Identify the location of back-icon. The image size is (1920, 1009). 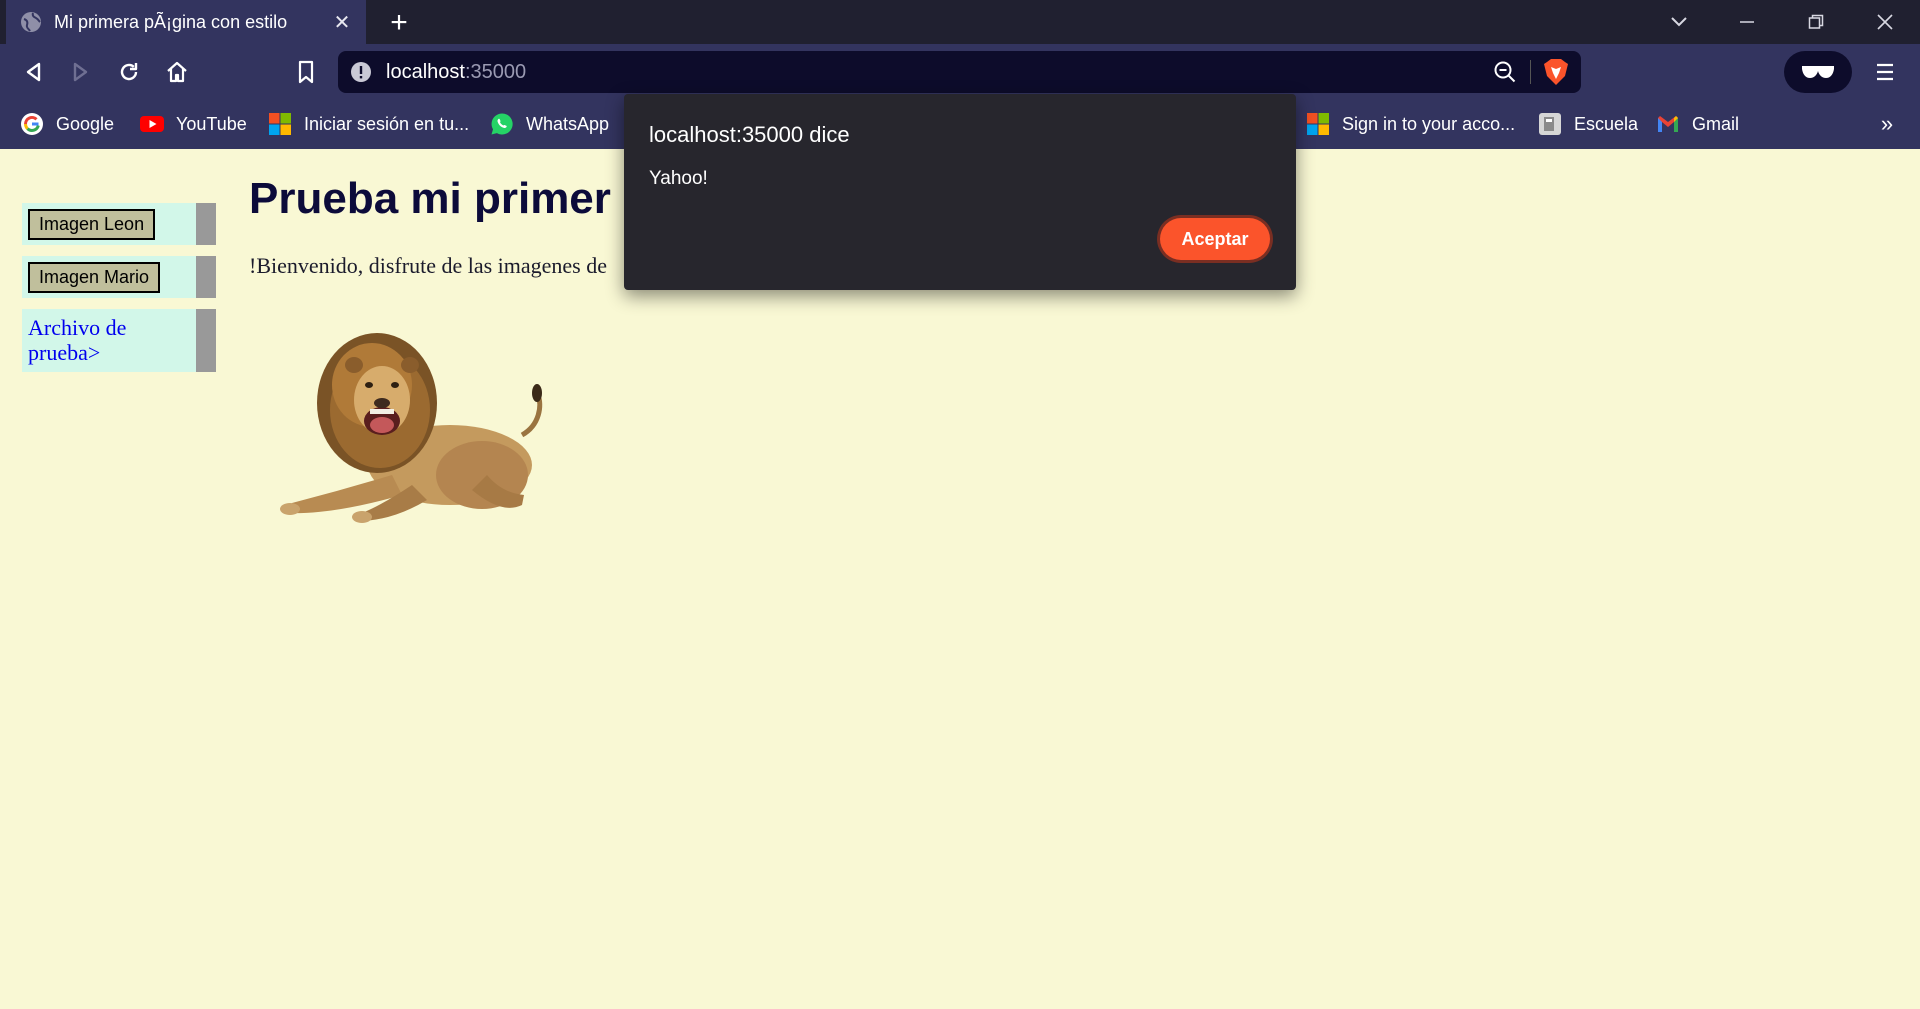
(33, 72).